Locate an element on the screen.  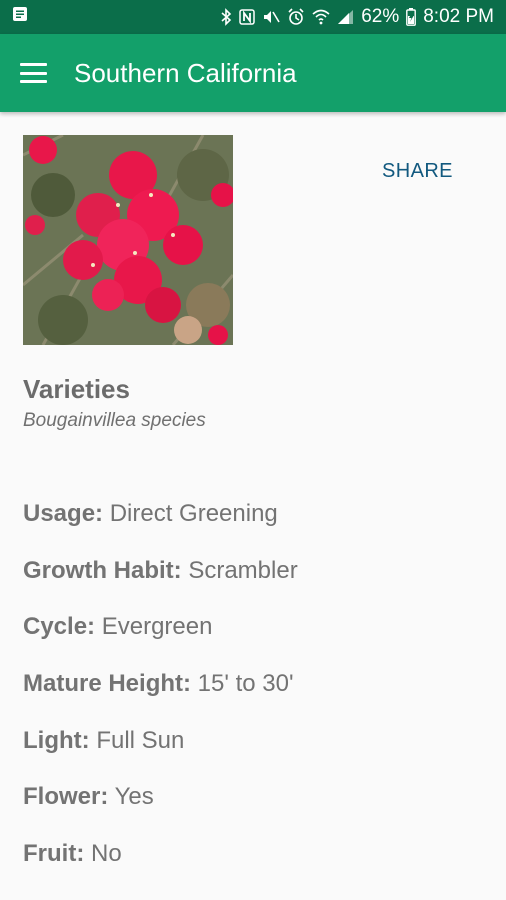
attribute-label: Flower: is located at coordinates (66, 797).